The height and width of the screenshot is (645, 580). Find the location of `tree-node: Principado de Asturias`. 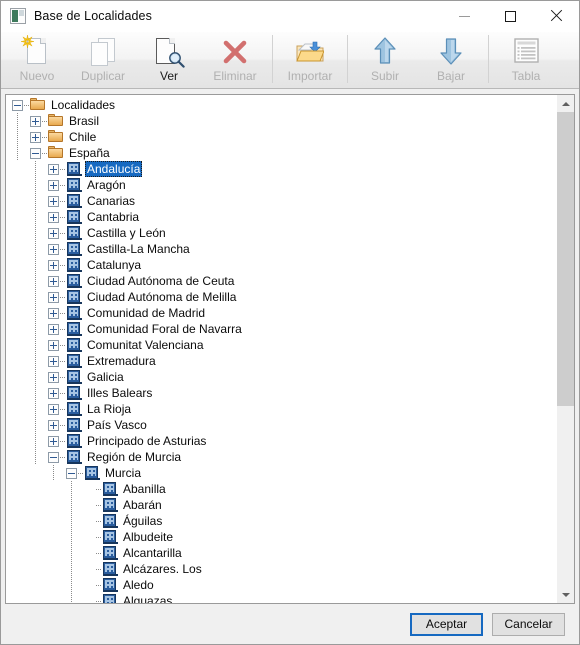

tree-node: Principado de Asturias is located at coordinates (281, 441).